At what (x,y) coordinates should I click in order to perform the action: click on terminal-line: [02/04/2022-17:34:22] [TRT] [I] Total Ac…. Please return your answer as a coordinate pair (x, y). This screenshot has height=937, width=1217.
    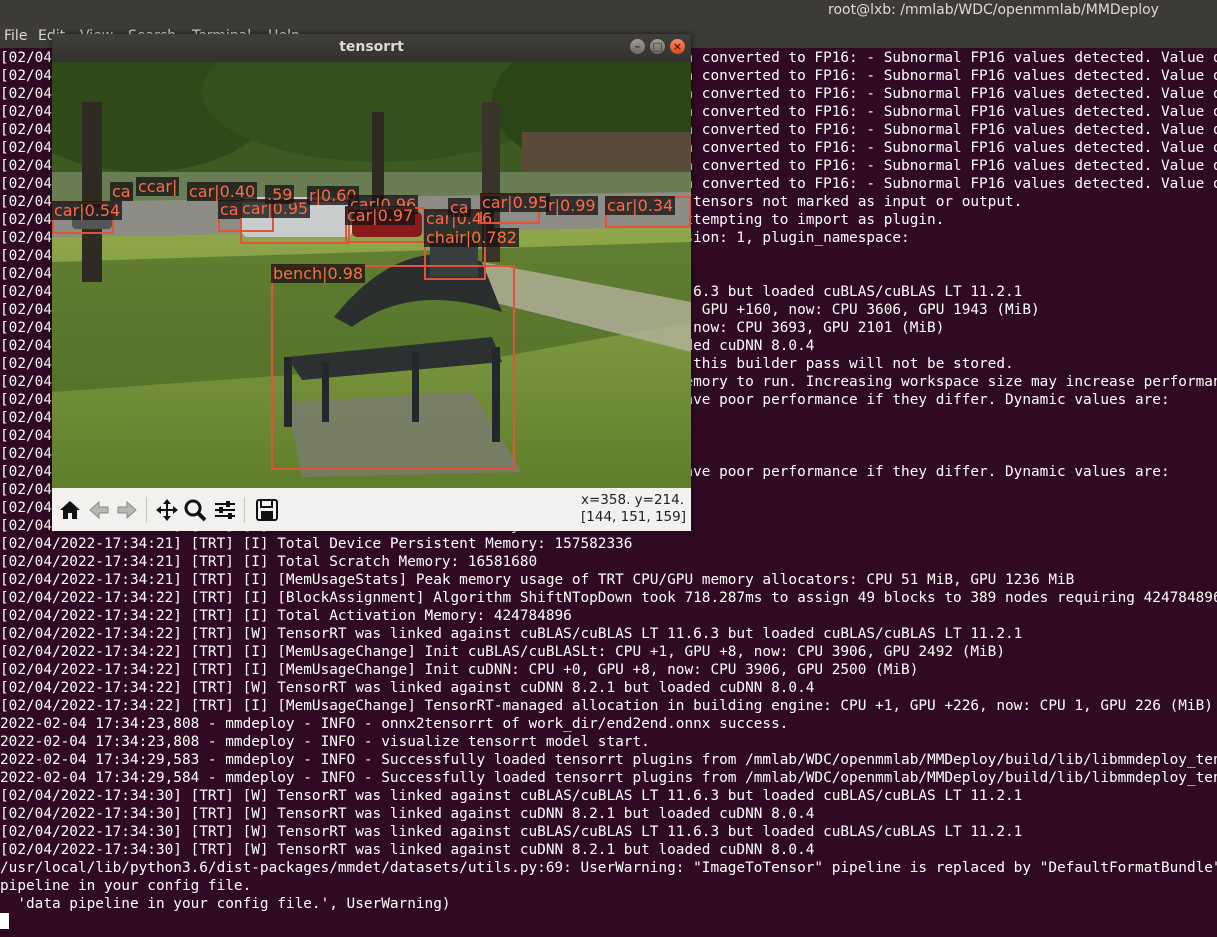
    Looking at the image, I should click on (286, 616).